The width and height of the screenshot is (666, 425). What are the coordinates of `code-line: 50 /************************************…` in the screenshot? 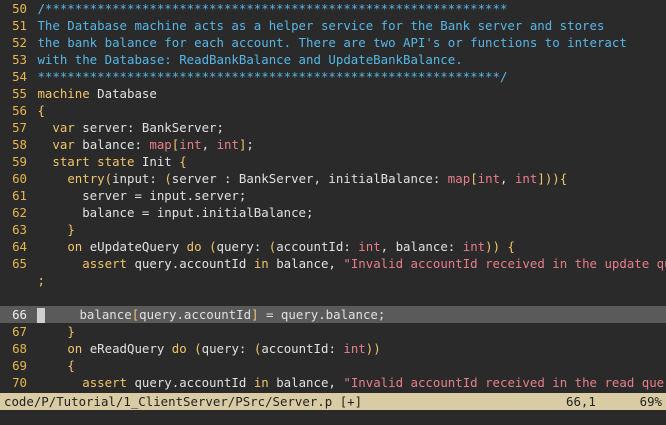 It's located at (333, 8).